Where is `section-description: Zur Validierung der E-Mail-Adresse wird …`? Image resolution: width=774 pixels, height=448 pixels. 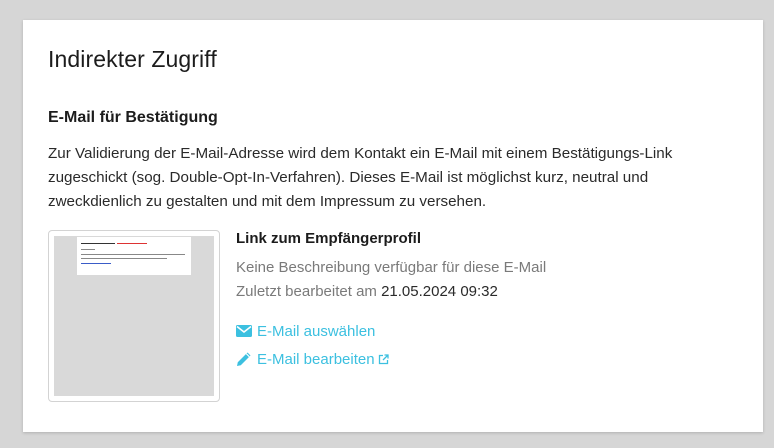
section-description: Zur Validierung der E-Mail-Adresse wird … is located at coordinates (360, 177).